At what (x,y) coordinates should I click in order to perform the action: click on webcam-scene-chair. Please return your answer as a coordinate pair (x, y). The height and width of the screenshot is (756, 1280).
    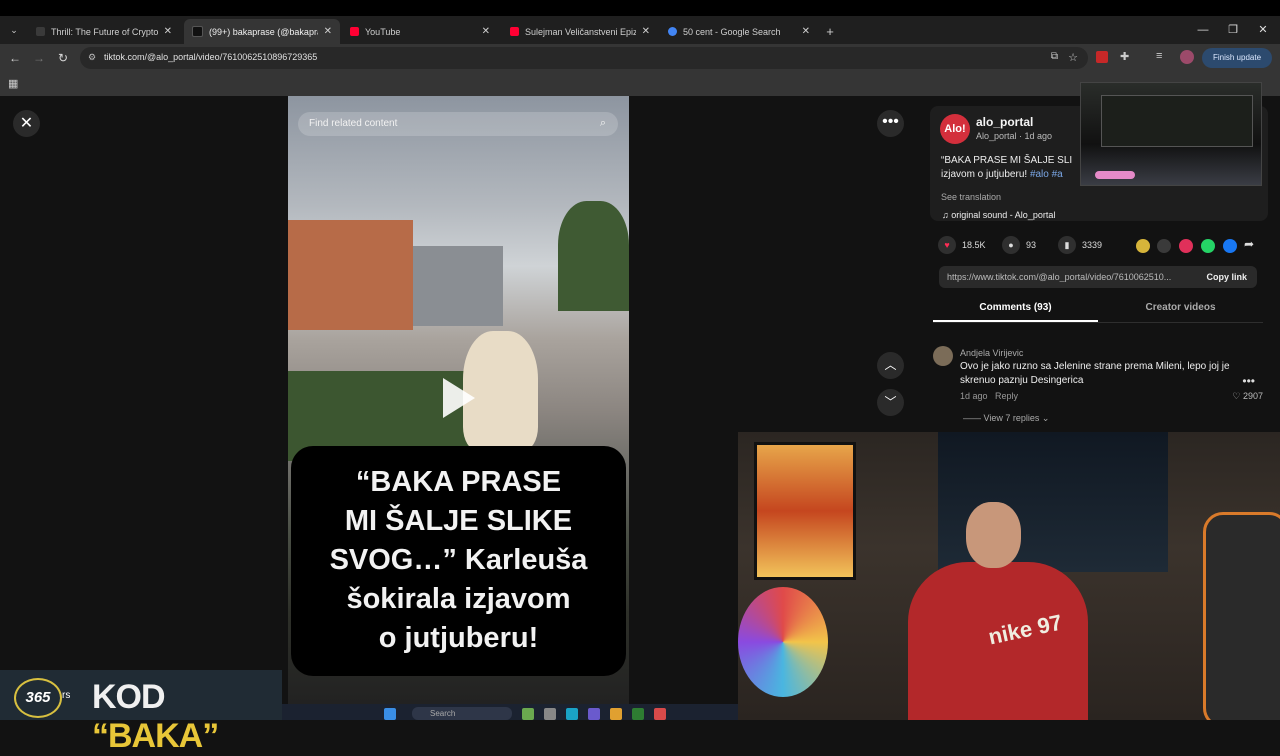
    Looking at the image, I should click on (1241, 616).